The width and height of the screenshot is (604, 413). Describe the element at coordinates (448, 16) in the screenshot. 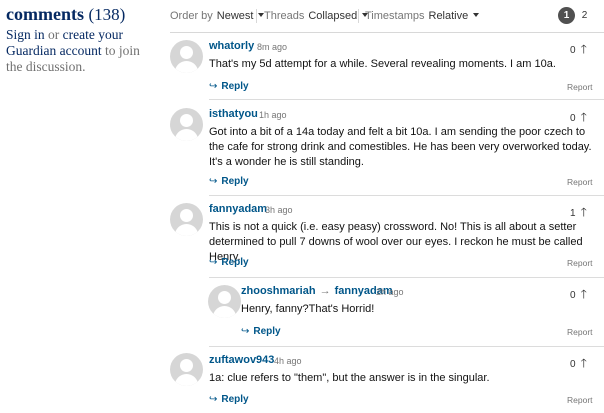

I see `timestamps-value: Relative` at that location.